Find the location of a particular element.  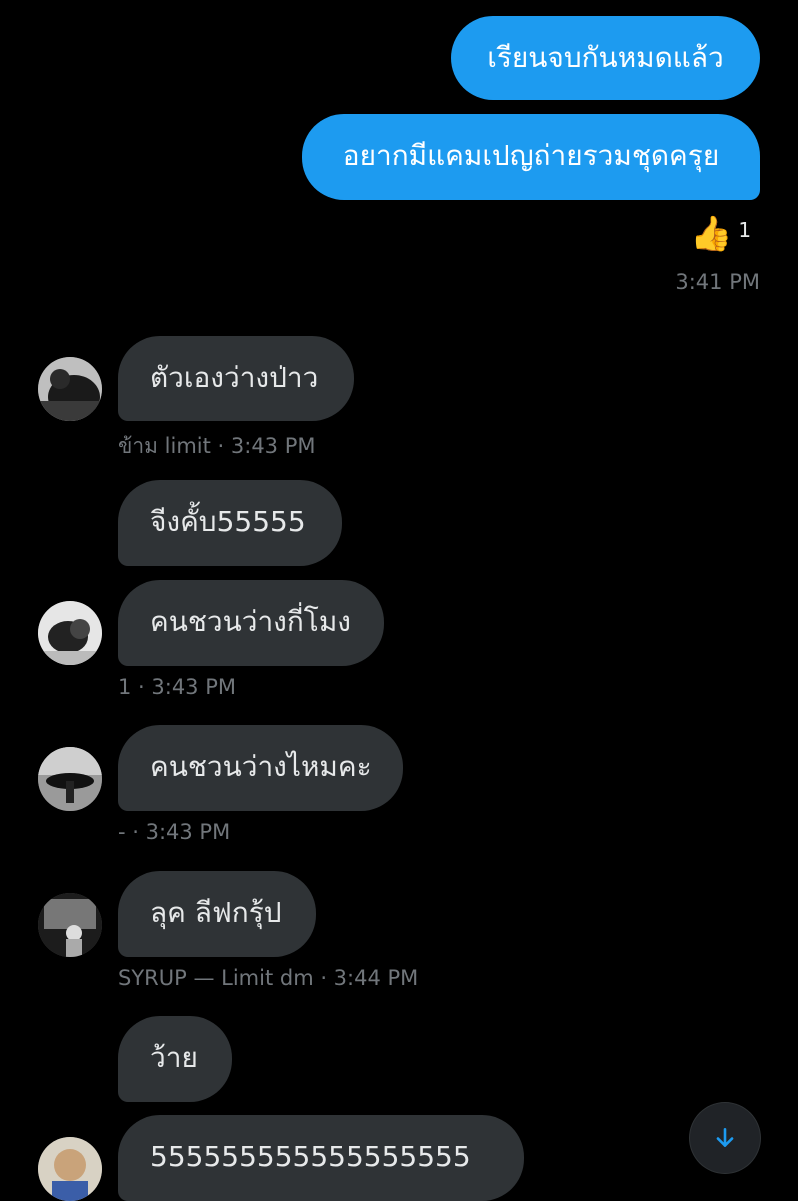

message-text: คนชวนว่างกี่โมง is located at coordinates (250, 621).